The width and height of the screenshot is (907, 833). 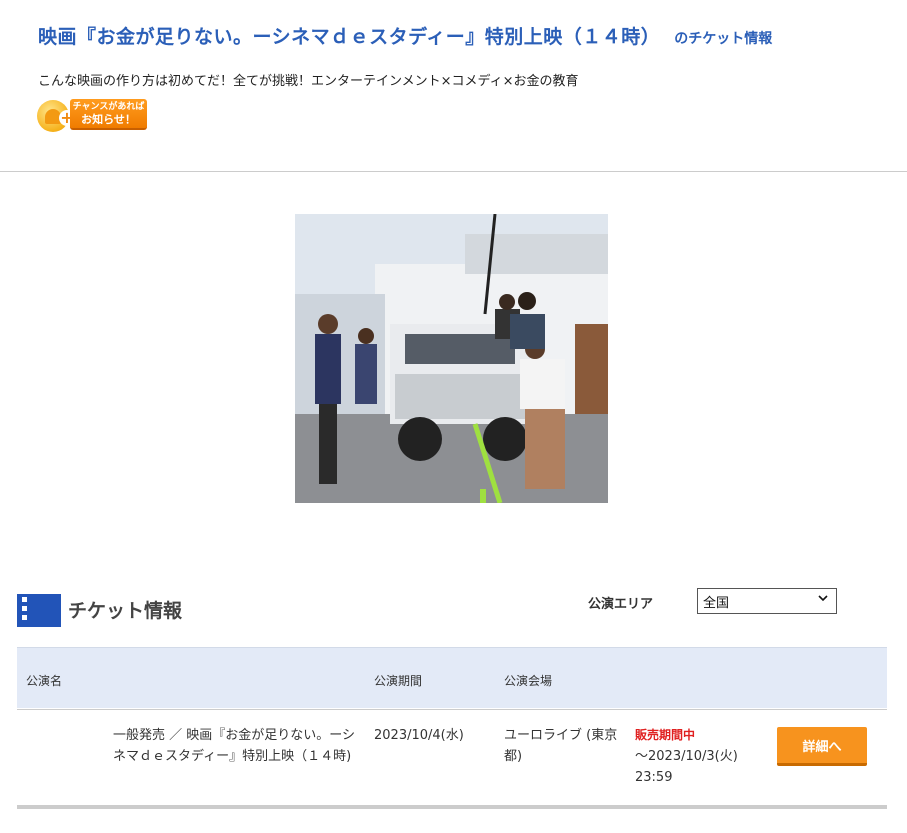 I want to click on event-photo, so click(x=451, y=358).